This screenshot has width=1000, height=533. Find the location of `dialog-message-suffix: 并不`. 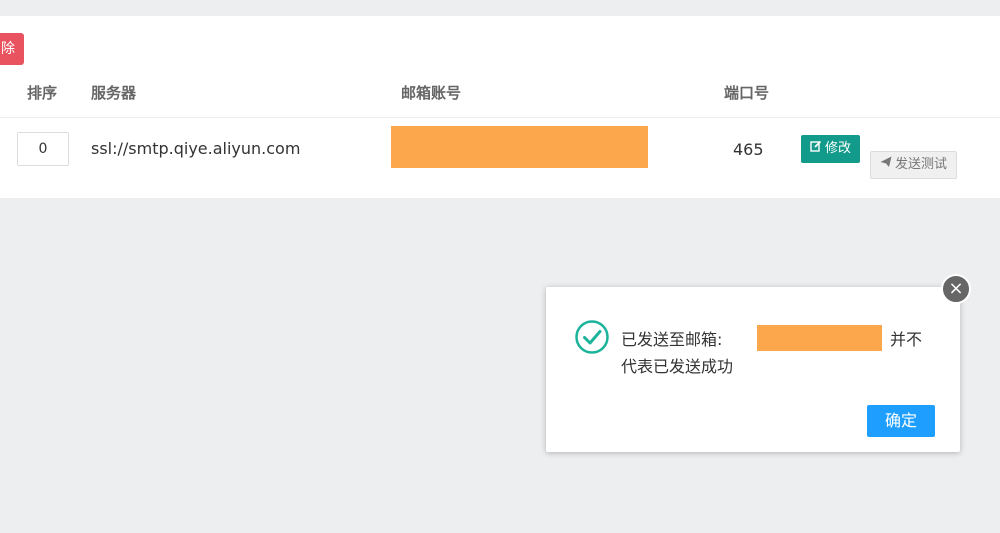

dialog-message-suffix: 并不 is located at coordinates (906, 339).